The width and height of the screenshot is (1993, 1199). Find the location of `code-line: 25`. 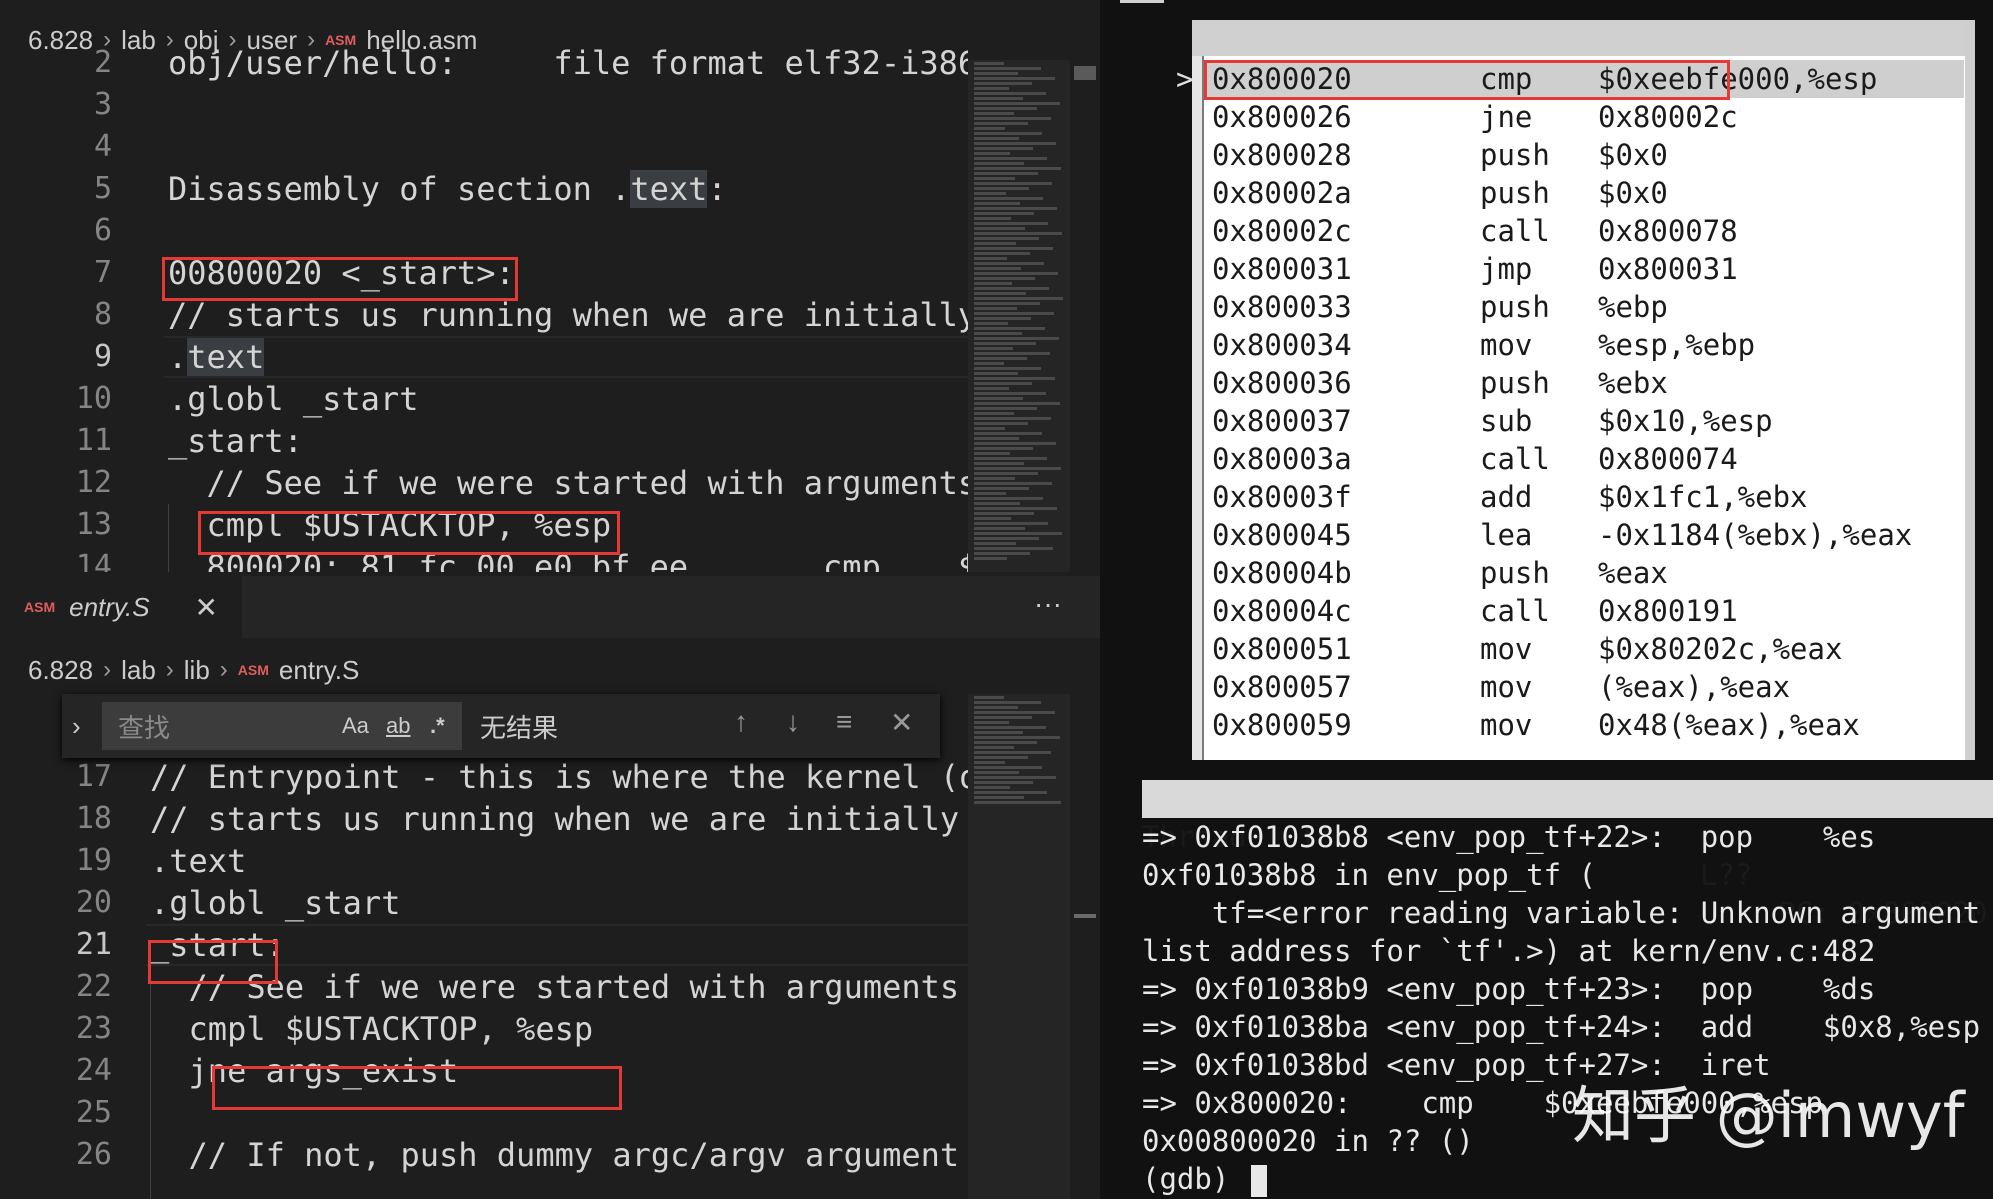

code-line: 25 is located at coordinates (484, 1113).